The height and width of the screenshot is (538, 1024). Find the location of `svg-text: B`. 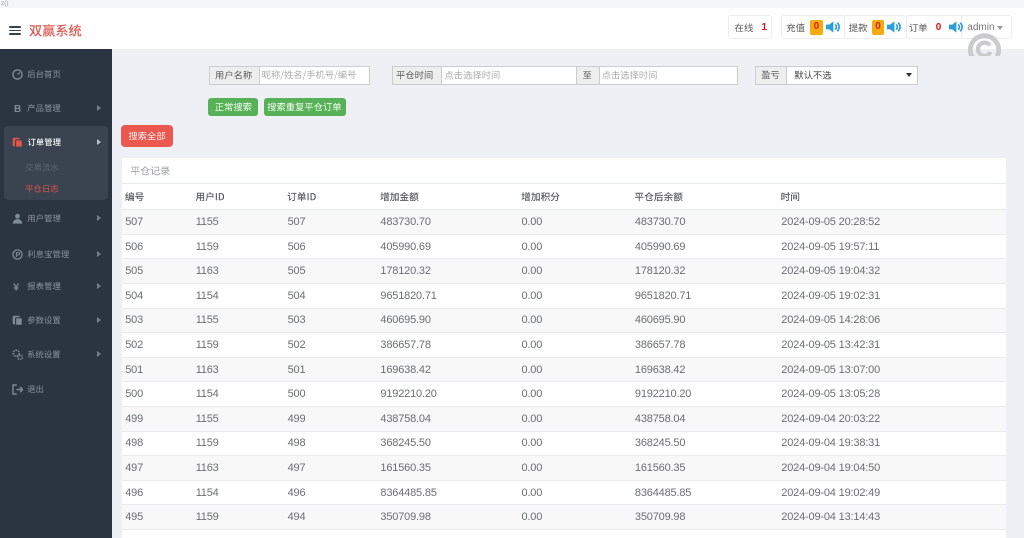

svg-text: B is located at coordinates (17, 109).